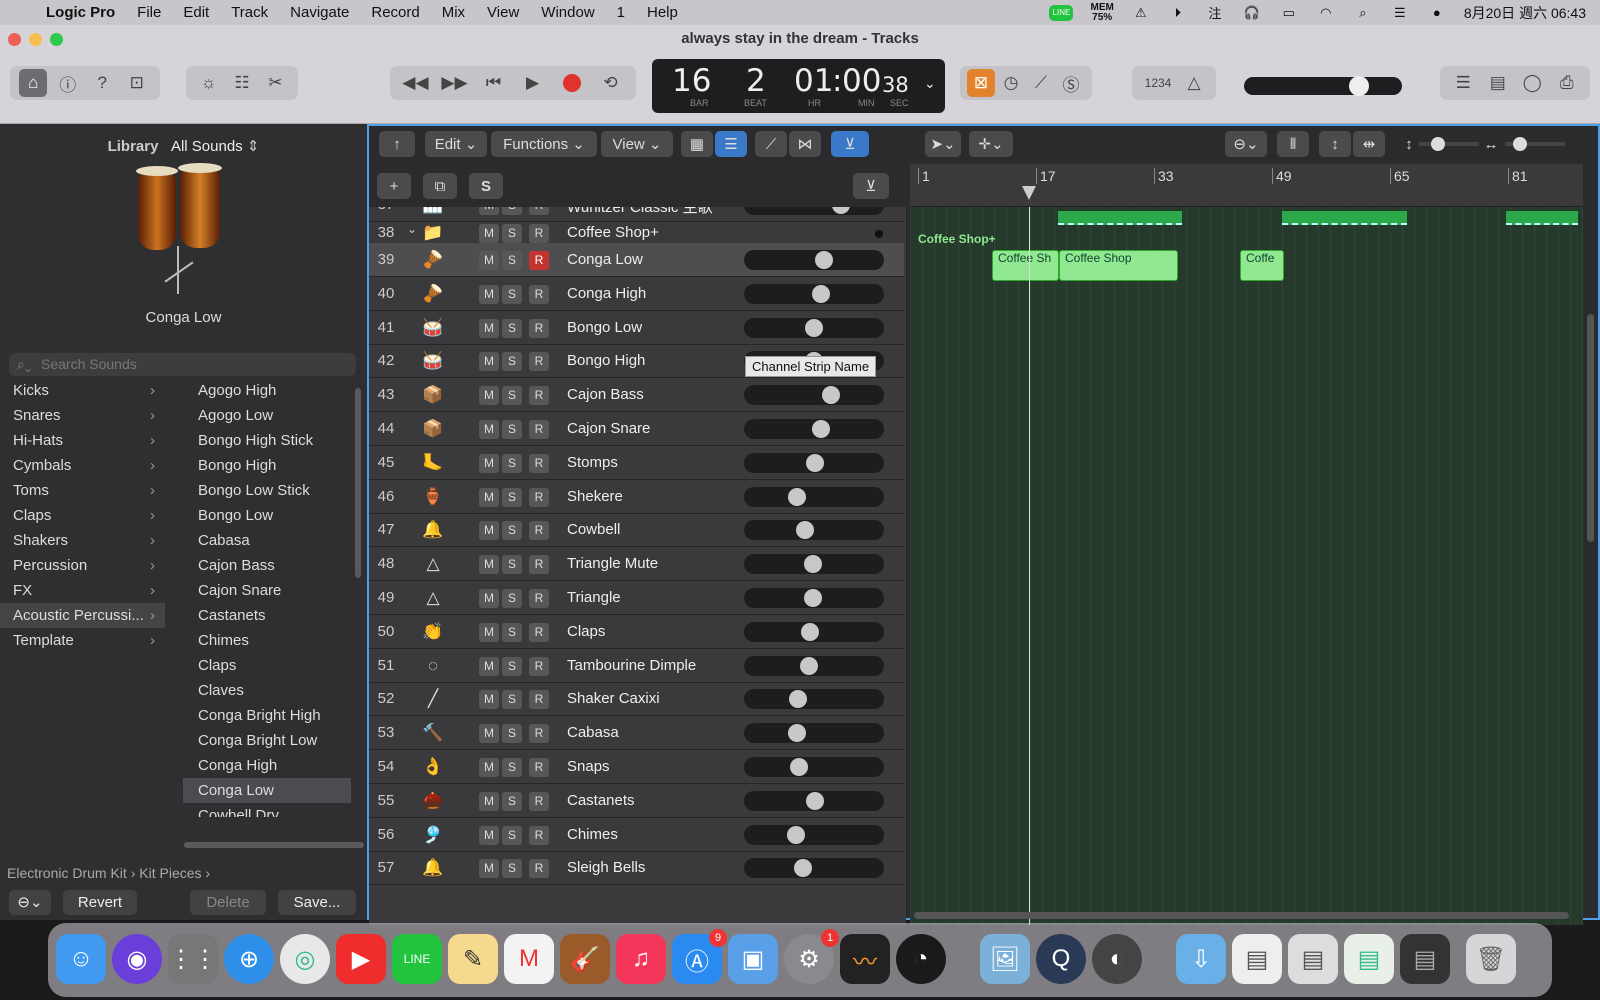 The height and width of the screenshot is (1000, 1600). What do you see at coordinates (433, 395) in the screenshot?
I see `track-instrument-icon: 📦` at bounding box center [433, 395].